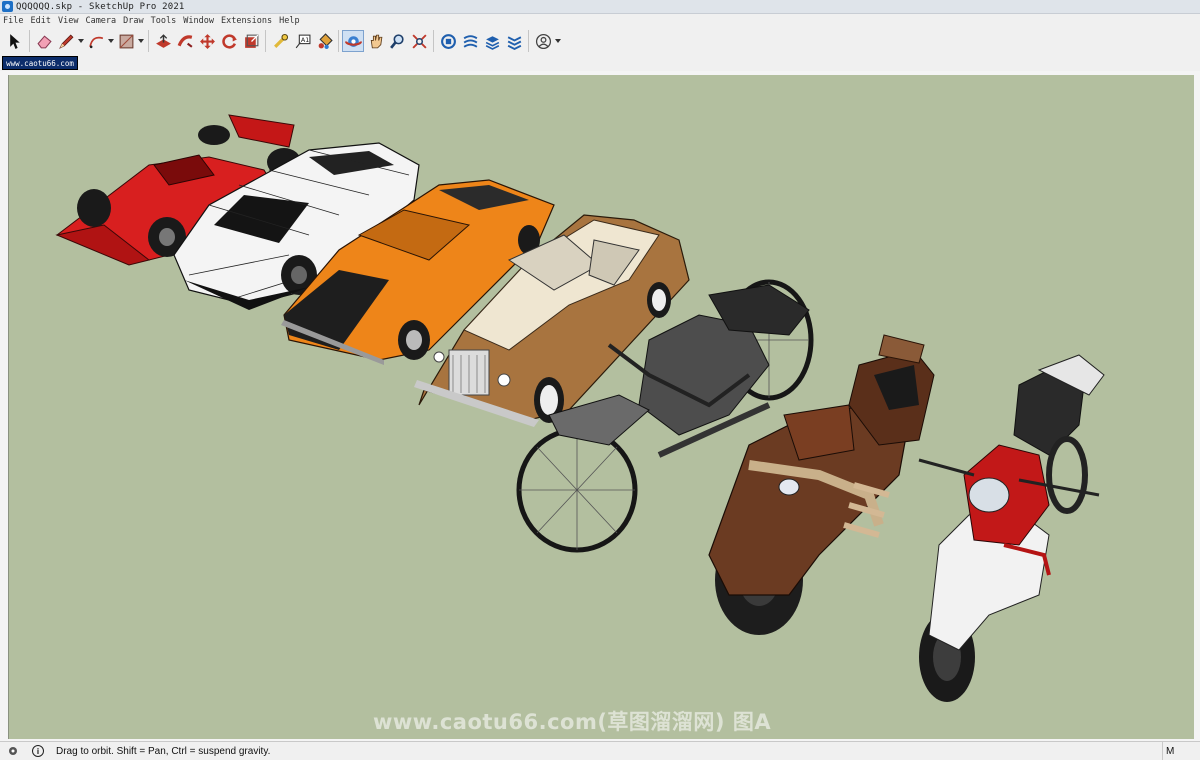 The height and width of the screenshot is (760, 1200). What do you see at coordinates (81, 41) in the screenshot?
I see `line-tools-dropdown-icon` at bounding box center [81, 41].